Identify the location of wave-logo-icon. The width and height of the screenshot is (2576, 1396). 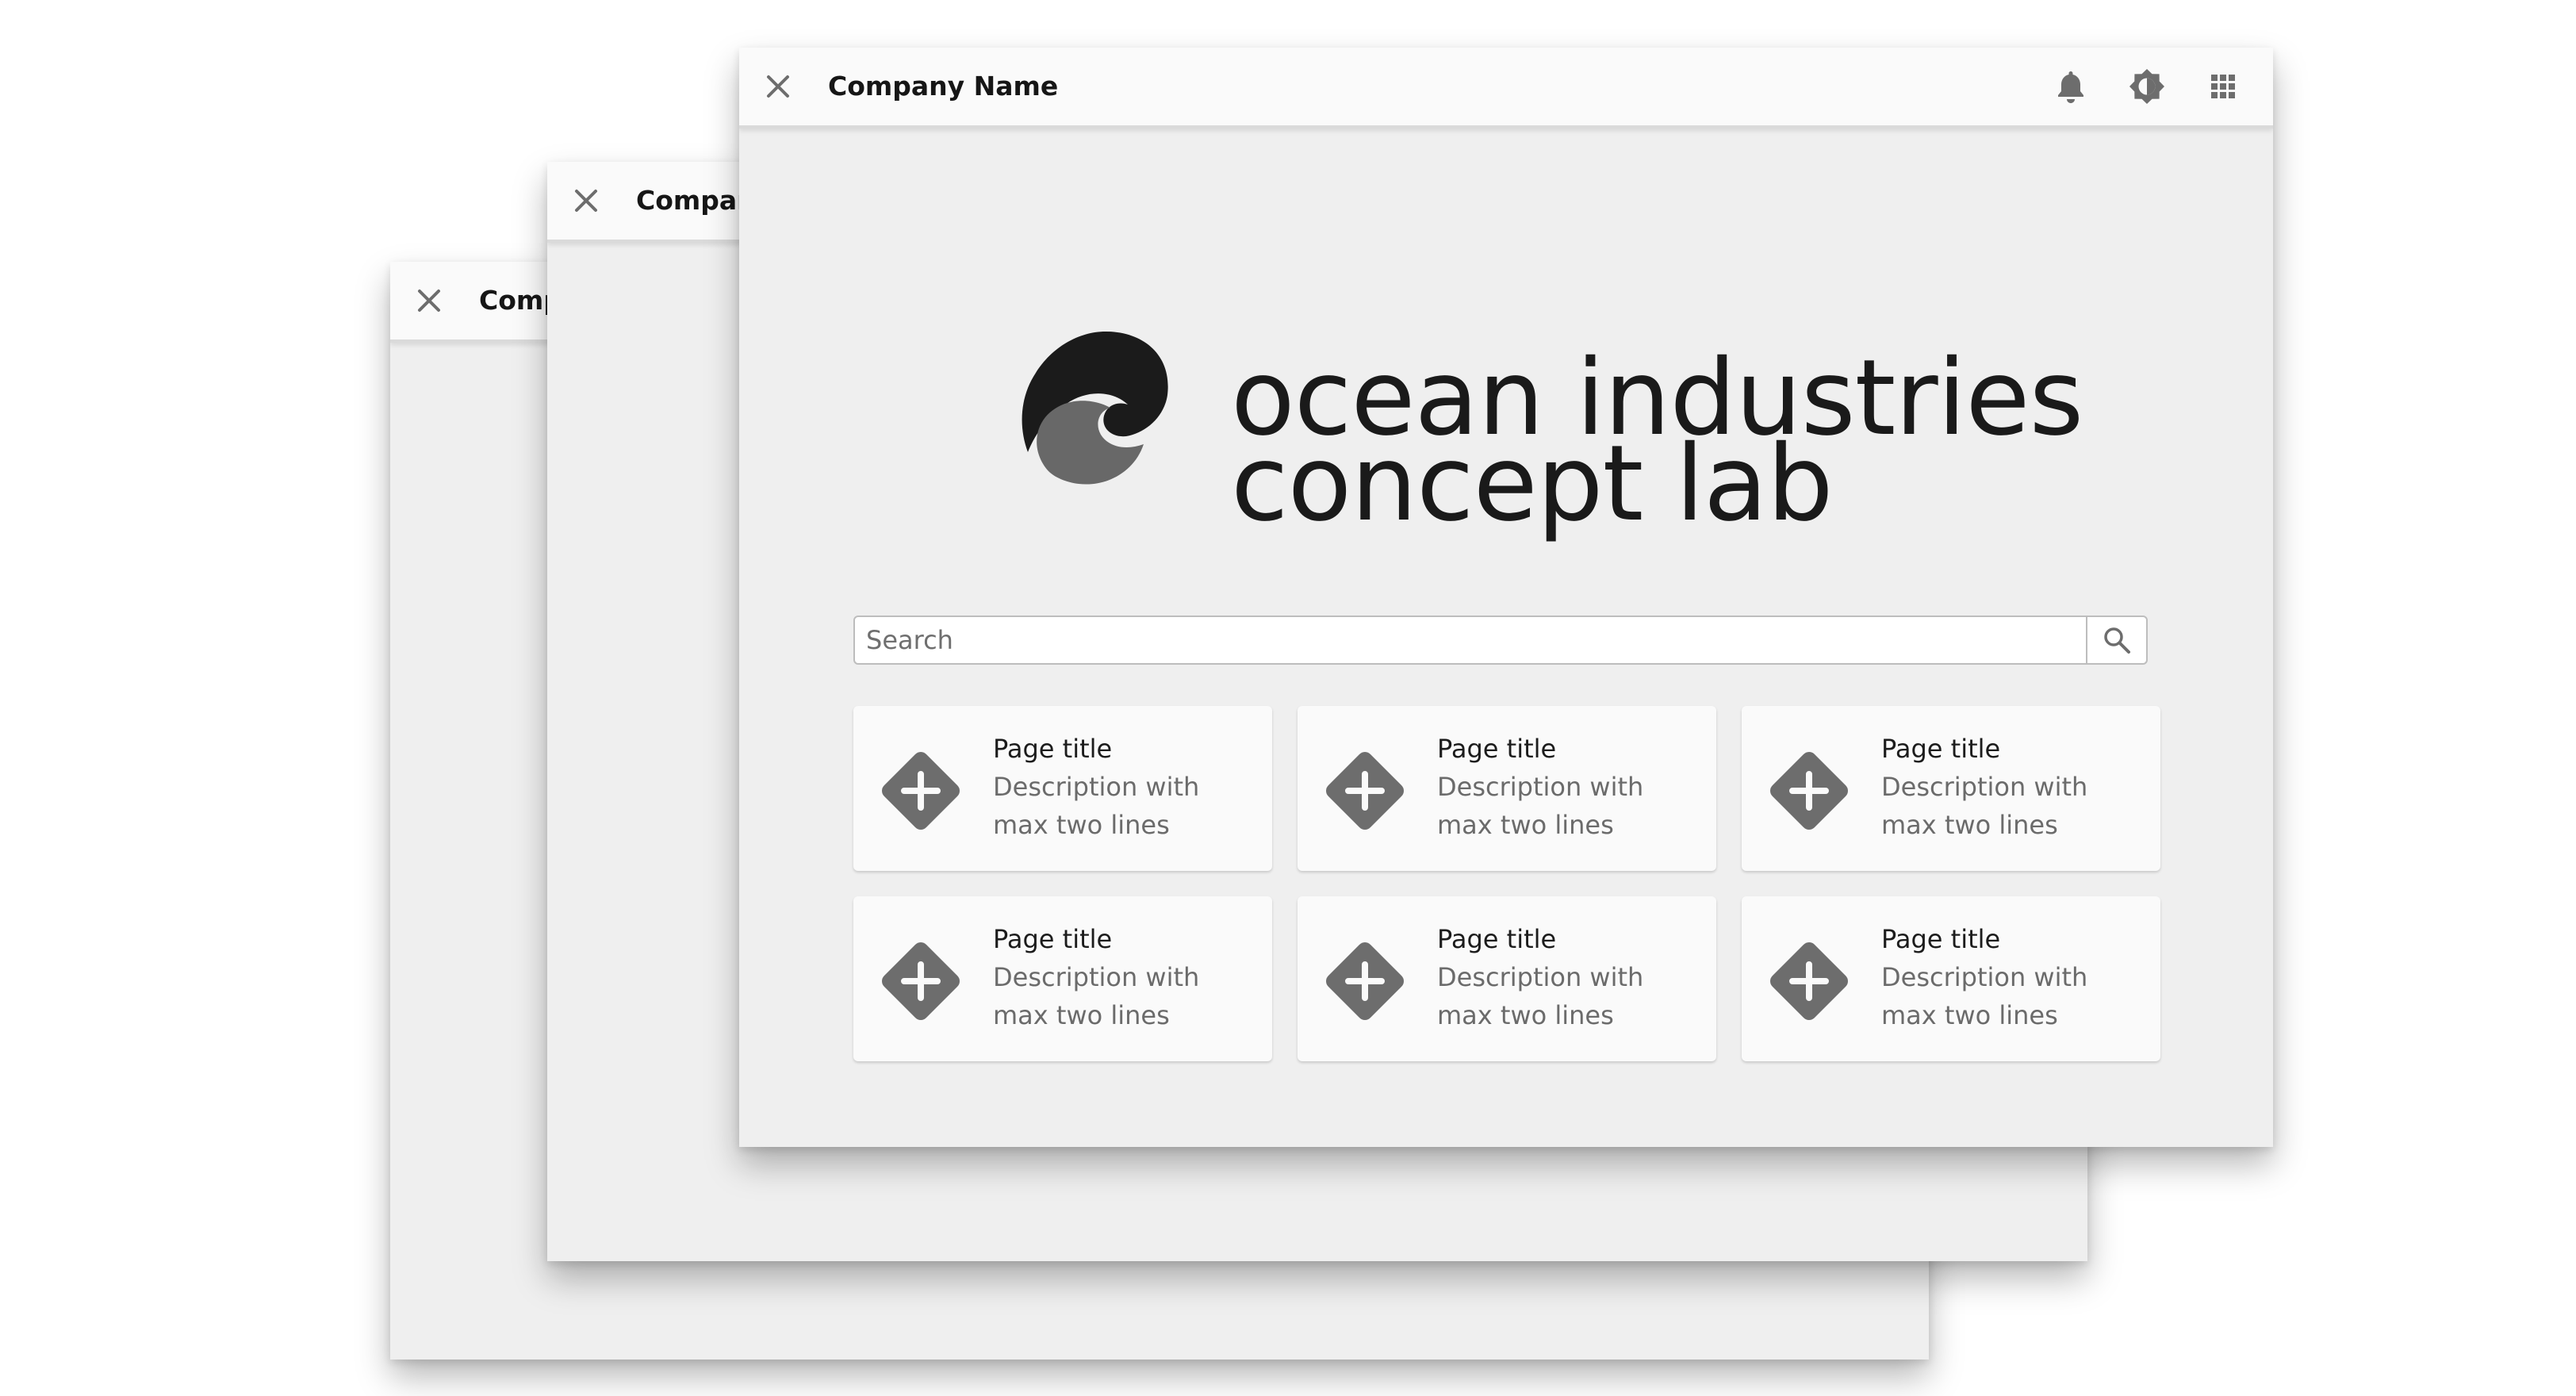
(1096, 404).